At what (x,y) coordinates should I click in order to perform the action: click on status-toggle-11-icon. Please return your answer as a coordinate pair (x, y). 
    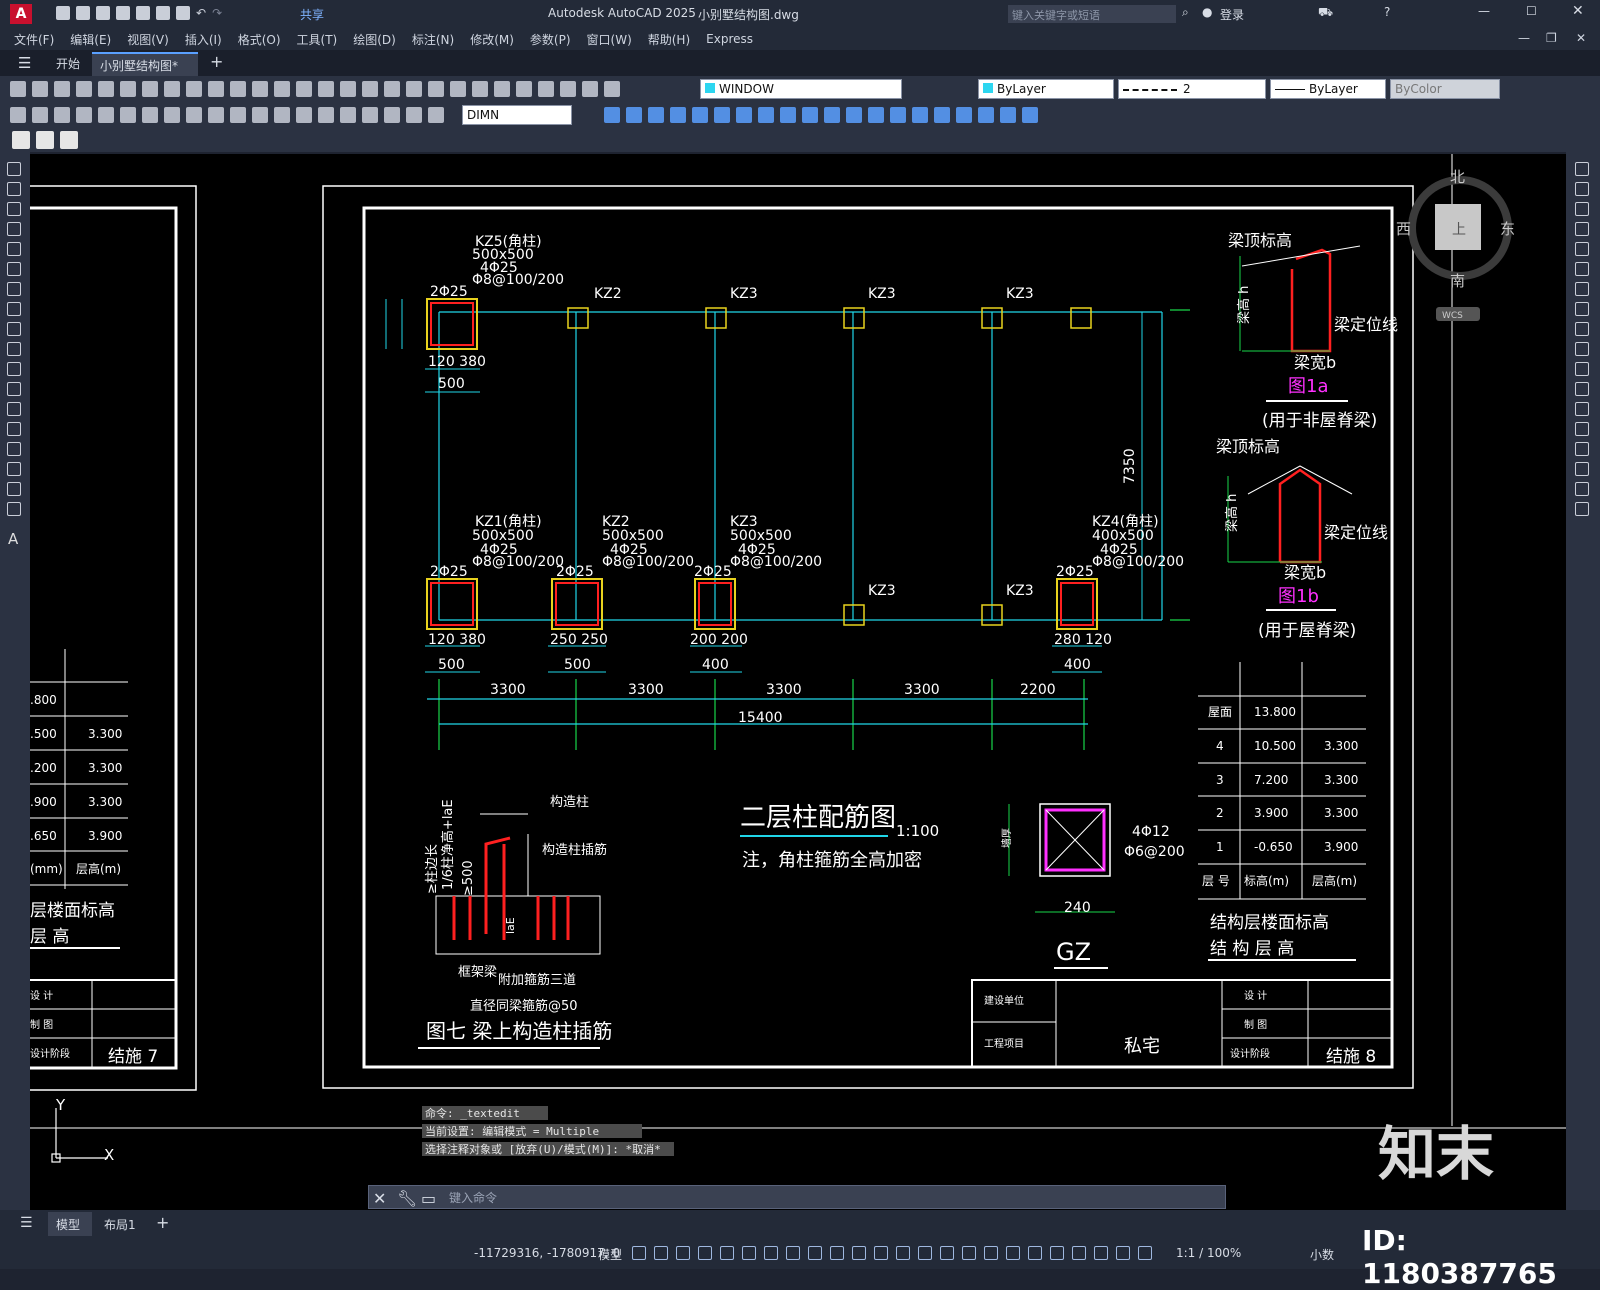
    Looking at the image, I should click on (859, 1253).